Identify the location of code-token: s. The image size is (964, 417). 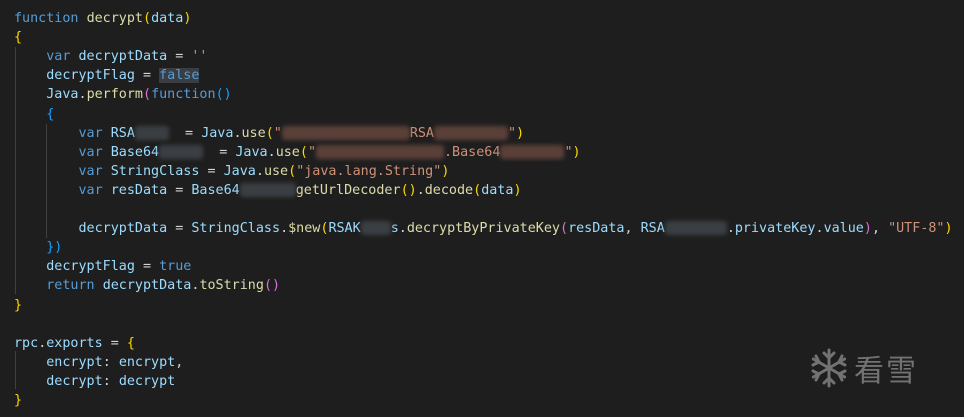
(394, 229).